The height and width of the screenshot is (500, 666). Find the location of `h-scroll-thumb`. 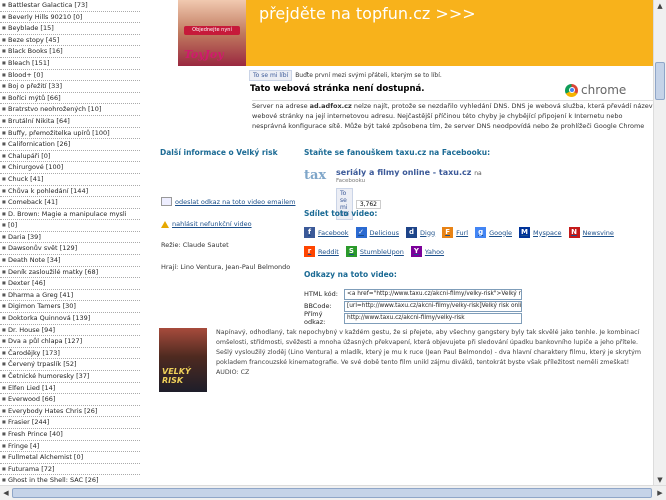

h-scroll-thumb is located at coordinates (332, 493).